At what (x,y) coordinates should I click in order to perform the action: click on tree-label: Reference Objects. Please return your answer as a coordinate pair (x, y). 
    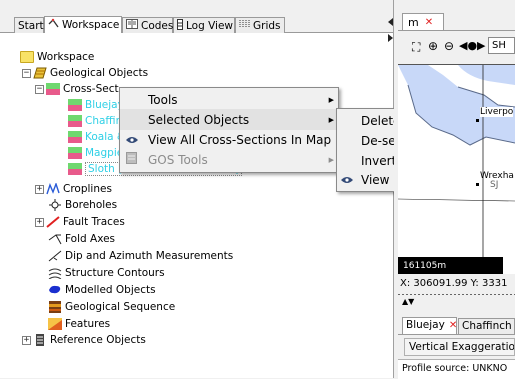
    Looking at the image, I should click on (98, 340).